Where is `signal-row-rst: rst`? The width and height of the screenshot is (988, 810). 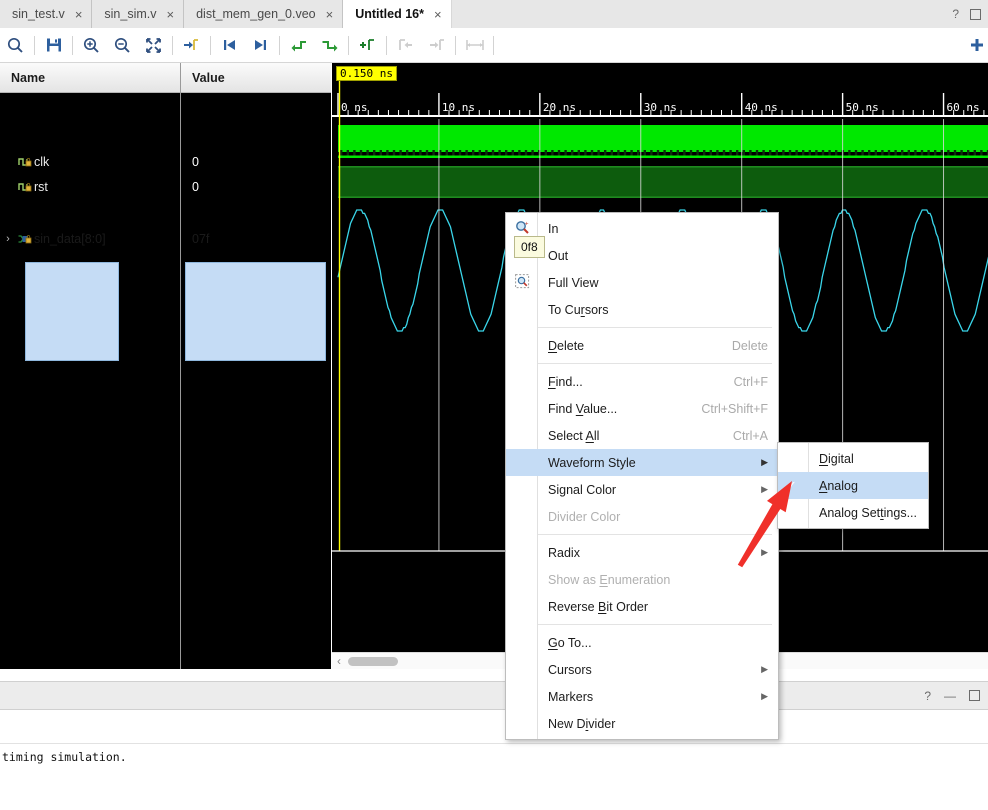 signal-row-rst: rst is located at coordinates (90, 186).